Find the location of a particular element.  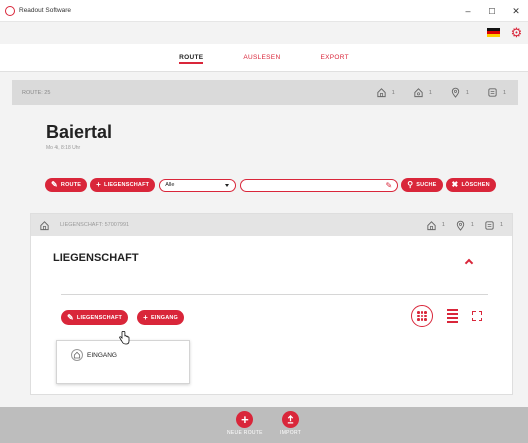

upload-icon is located at coordinates (291, 419).